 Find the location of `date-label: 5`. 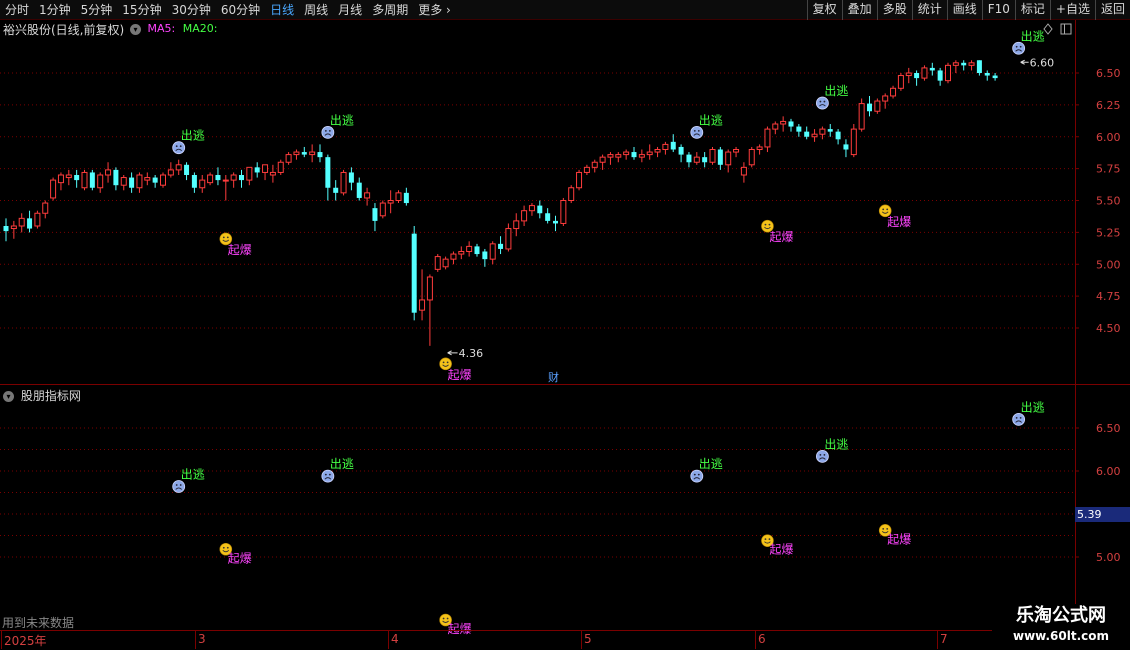

date-label: 5 is located at coordinates (588, 639).